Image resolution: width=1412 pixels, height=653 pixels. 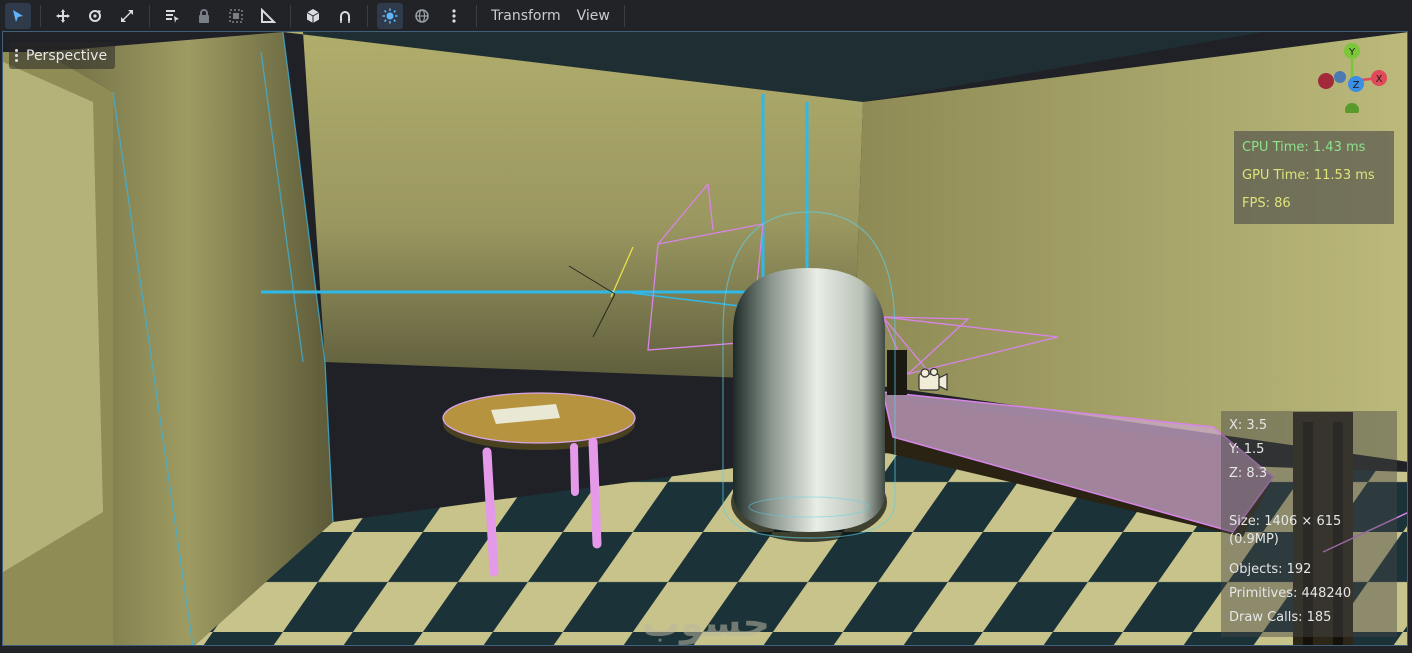 What do you see at coordinates (1308, 175) in the screenshot?
I see `gpu-time-text: GPU Time: 11.53 ms` at bounding box center [1308, 175].